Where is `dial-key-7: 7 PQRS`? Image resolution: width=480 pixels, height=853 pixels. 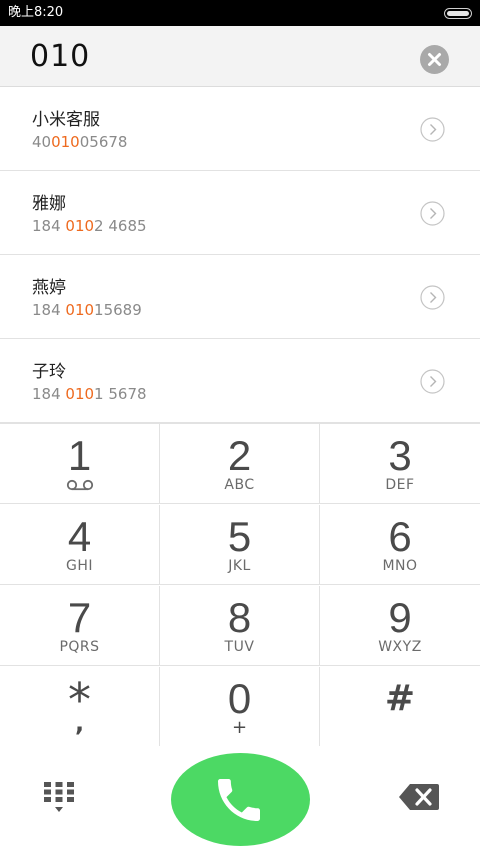
dial-key-7: 7 PQRS is located at coordinates (80, 626).